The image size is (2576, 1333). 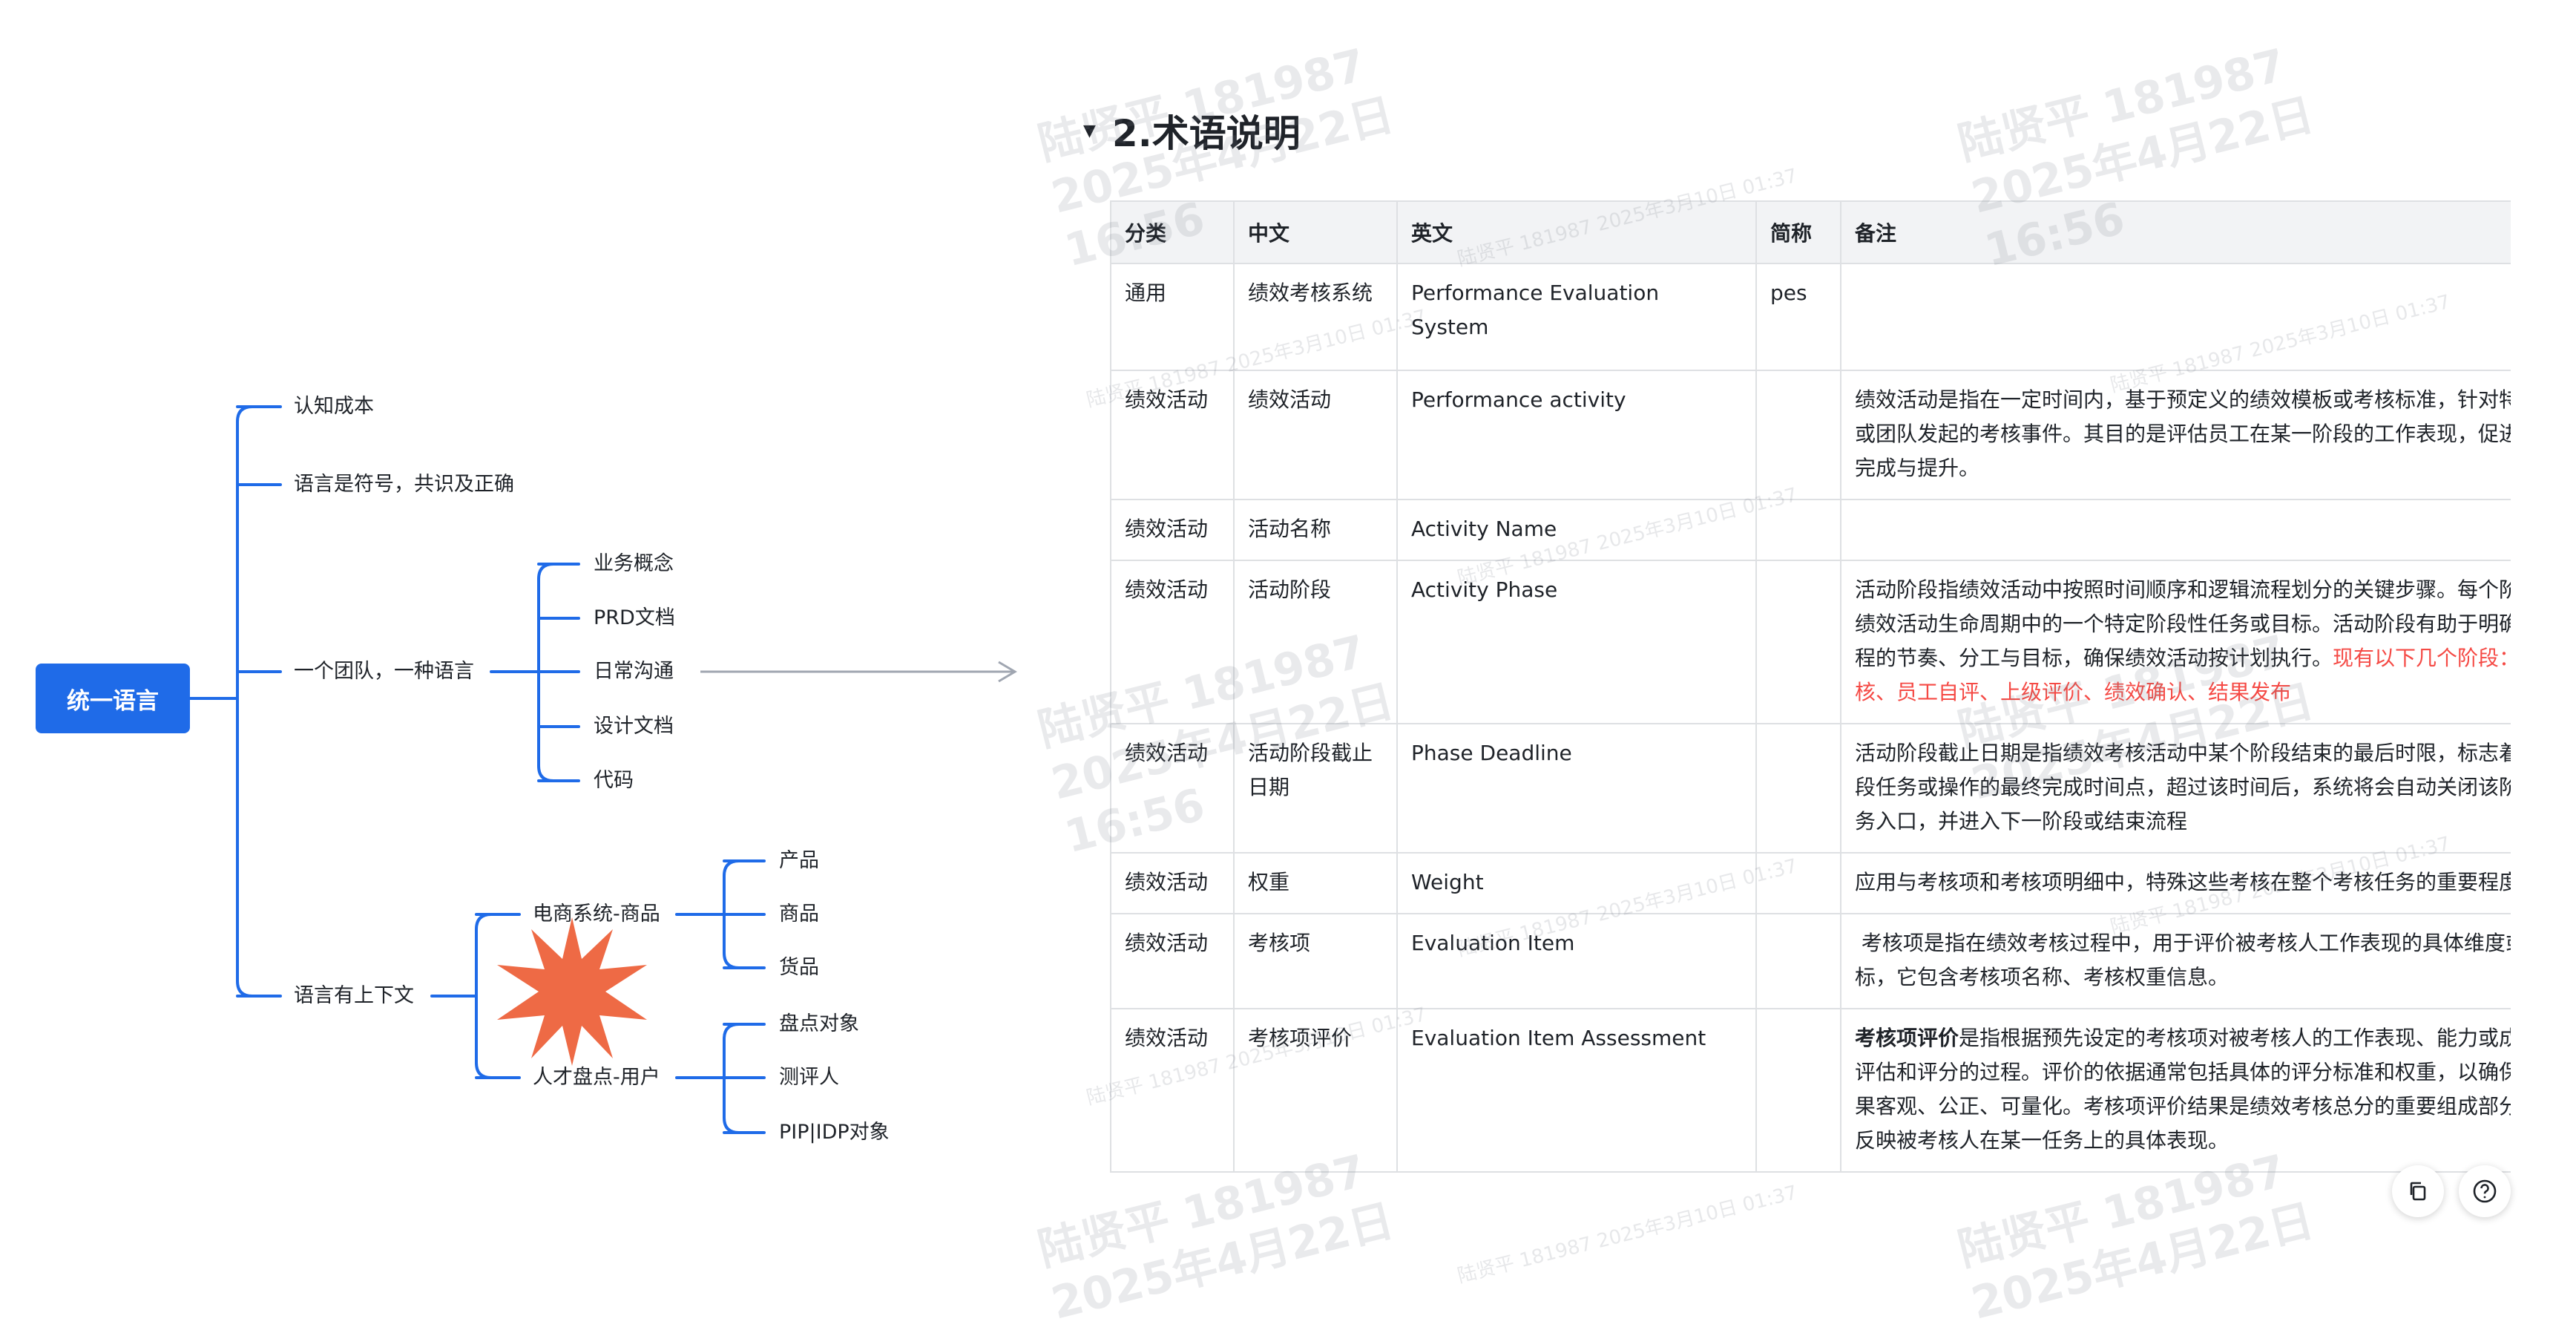 What do you see at coordinates (1576, 435) in the screenshot?
I see `cell-english: Performance activity` at bounding box center [1576, 435].